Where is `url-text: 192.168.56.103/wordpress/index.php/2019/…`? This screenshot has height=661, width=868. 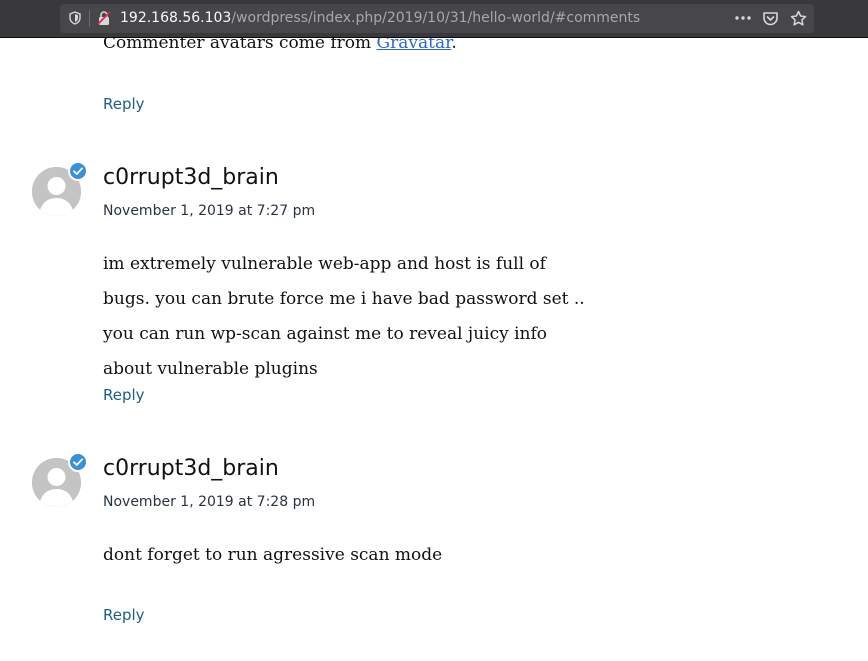 url-text: 192.168.56.103/wordpress/index.php/2019/… is located at coordinates (380, 18).